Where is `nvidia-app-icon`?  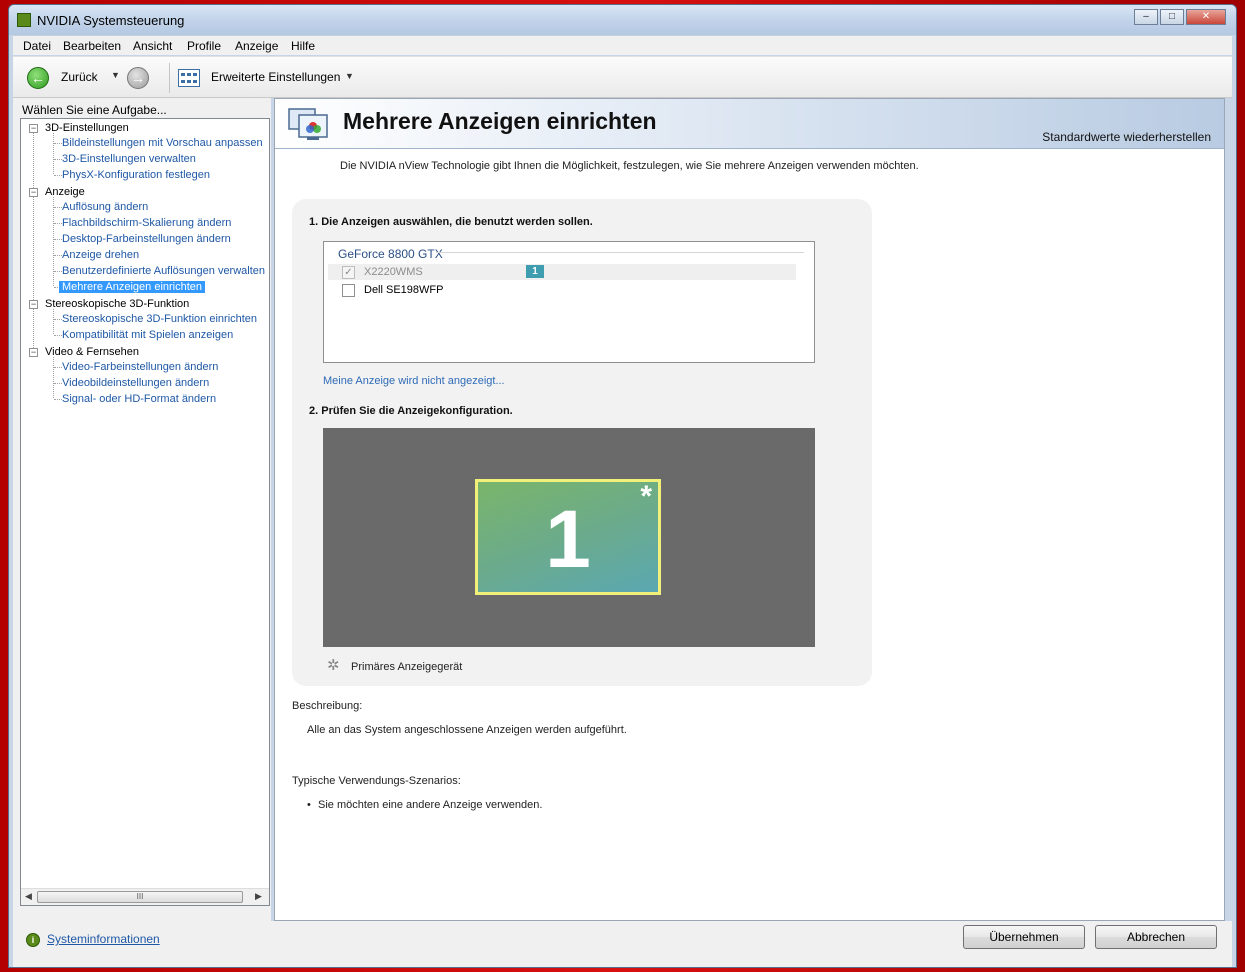
nvidia-app-icon is located at coordinates (24, 20).